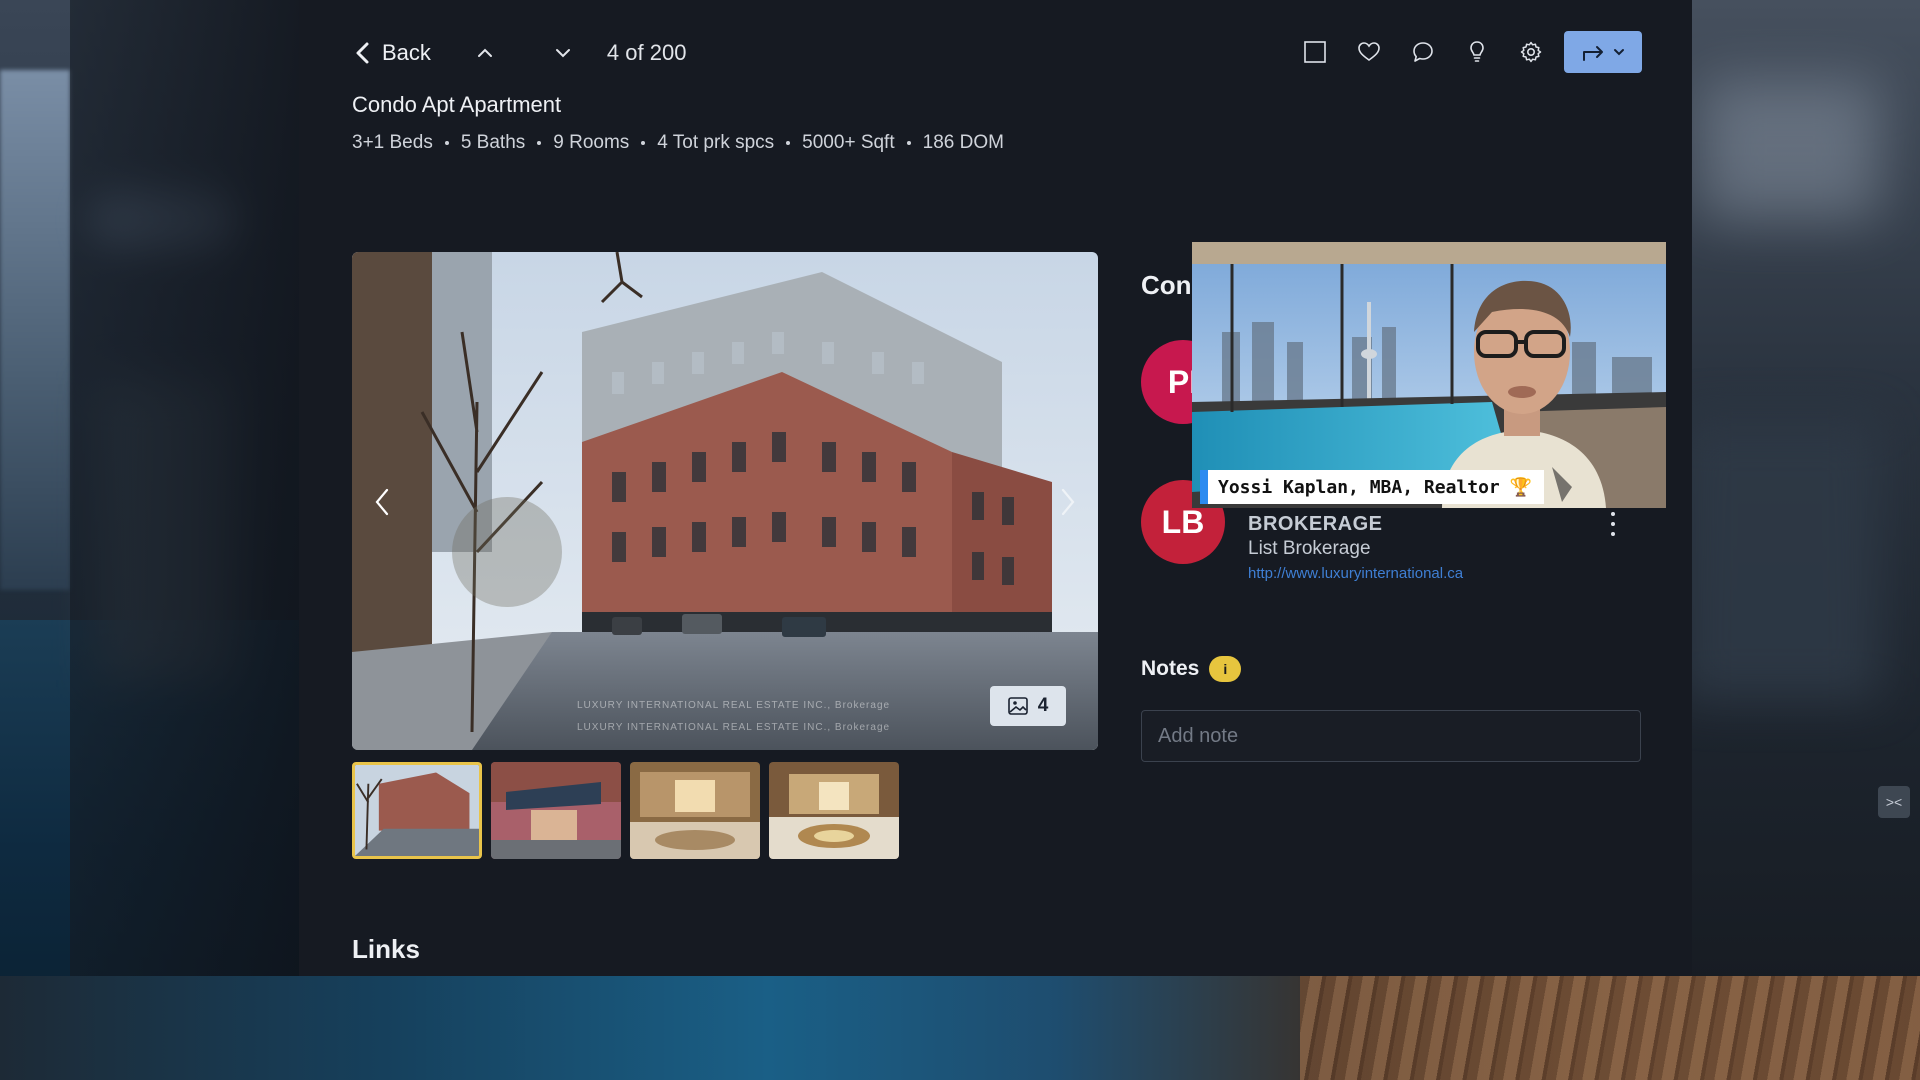  I want to click on gallery-previous-button, so click(382, 502).